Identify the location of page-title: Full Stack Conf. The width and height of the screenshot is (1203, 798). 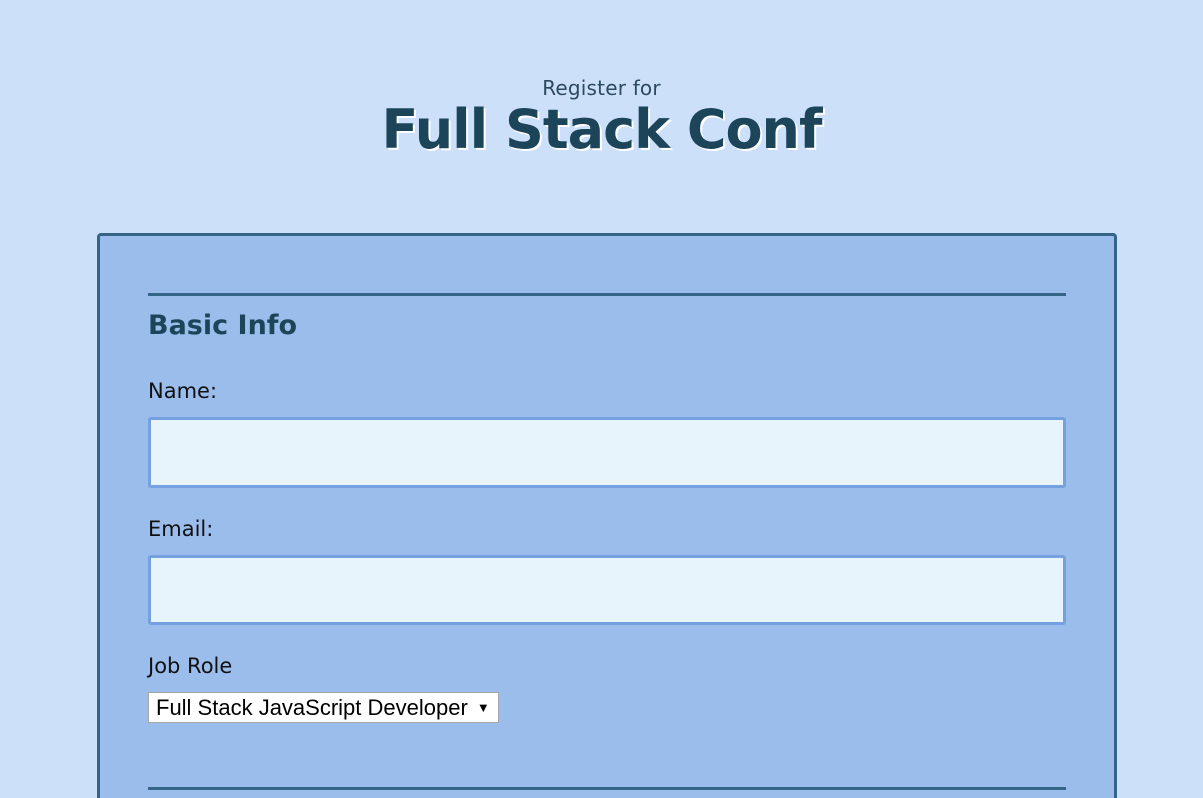
(602, 129).